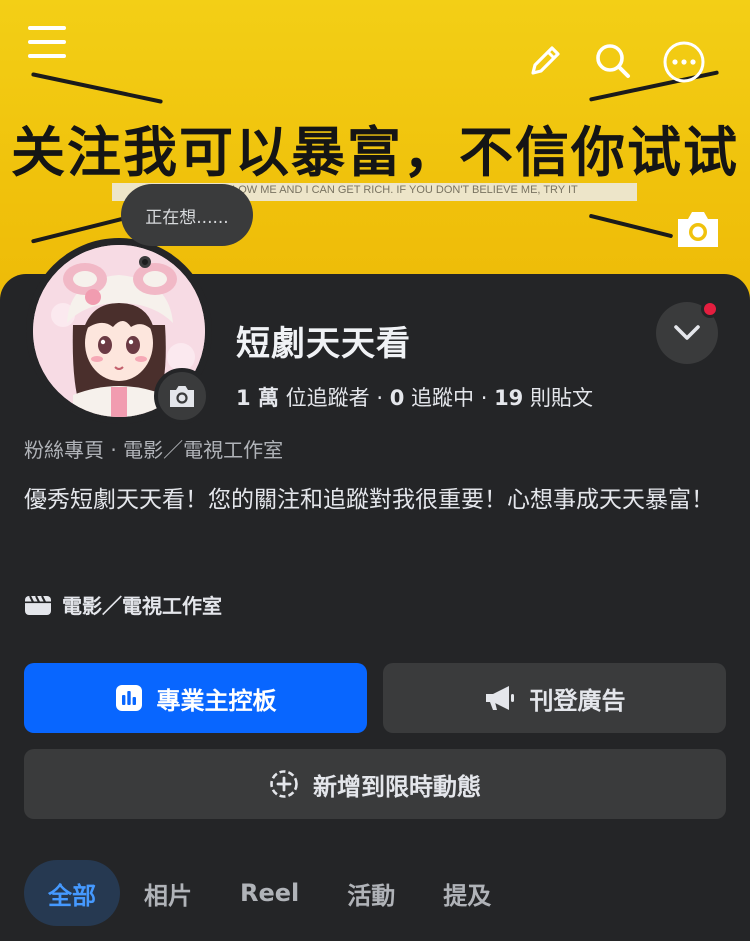 The width and height of the screenshot is (750, 941). I want to click on profile-tabs: 全部 相片 Reel 活動 提及, so click(269, 893).